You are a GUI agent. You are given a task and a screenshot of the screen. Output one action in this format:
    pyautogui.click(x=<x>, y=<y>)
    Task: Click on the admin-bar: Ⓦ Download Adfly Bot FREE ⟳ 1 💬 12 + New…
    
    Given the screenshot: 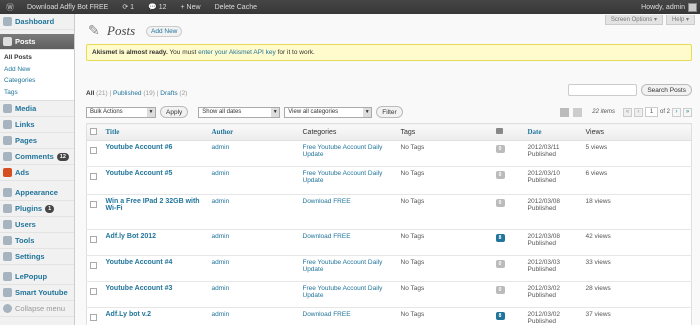 What is the action you would take?
    pyautogui.click(x=350, y=7)
    